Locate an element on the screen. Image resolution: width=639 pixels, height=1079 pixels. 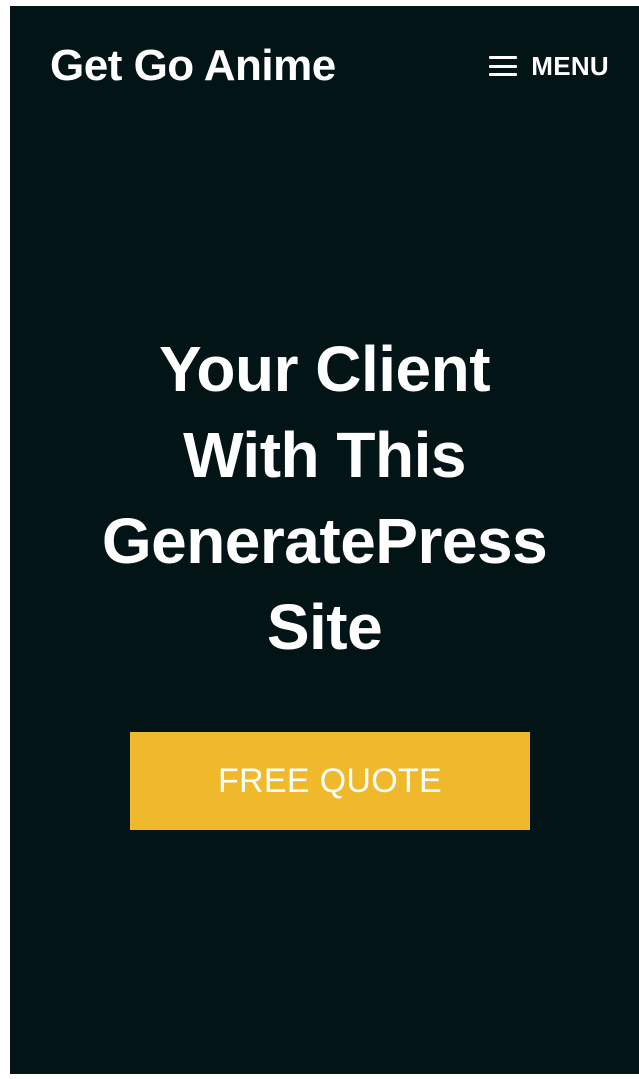
hero-title-line: GeneratePress is located at coordinates (324, 541).